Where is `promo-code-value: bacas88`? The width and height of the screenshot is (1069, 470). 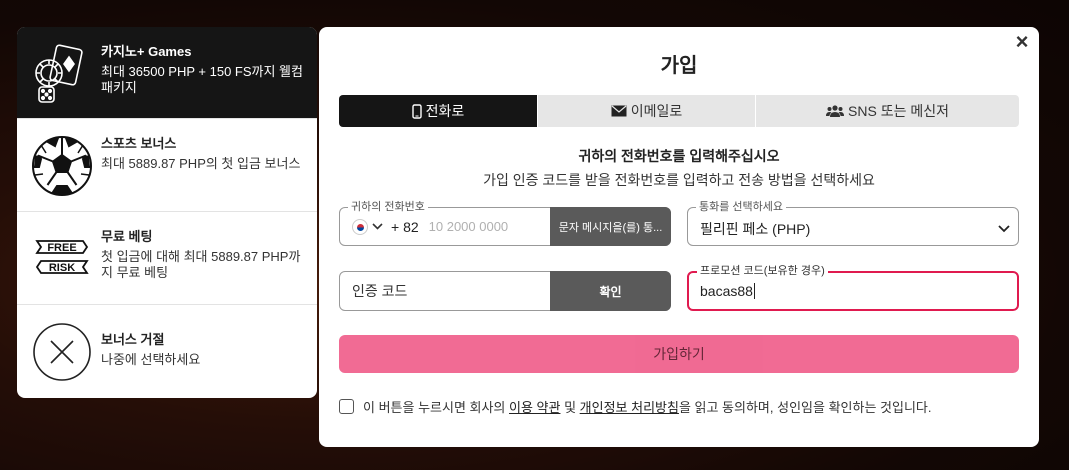
promo-code-value: bacas88 is located at coordinates (726, 291).